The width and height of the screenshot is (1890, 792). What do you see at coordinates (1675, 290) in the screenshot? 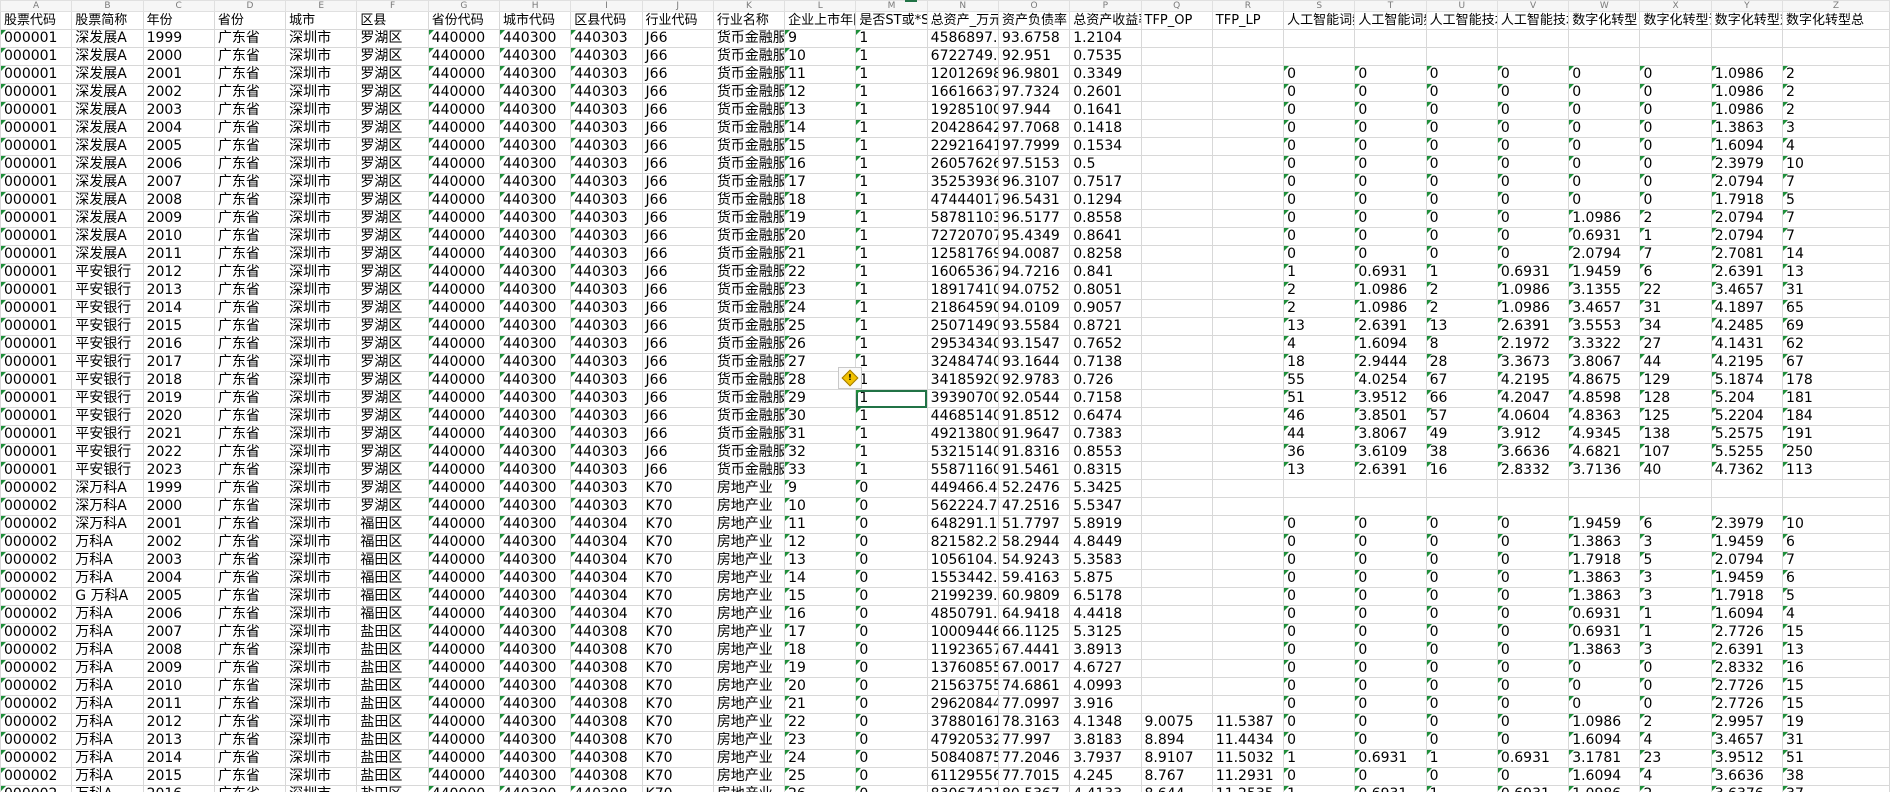
I see `cell: 22` at bounding box center [1675, 290].